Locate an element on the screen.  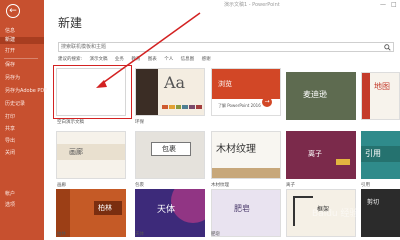
template-label: 木材纹理 is located at coordinates (220, 185).